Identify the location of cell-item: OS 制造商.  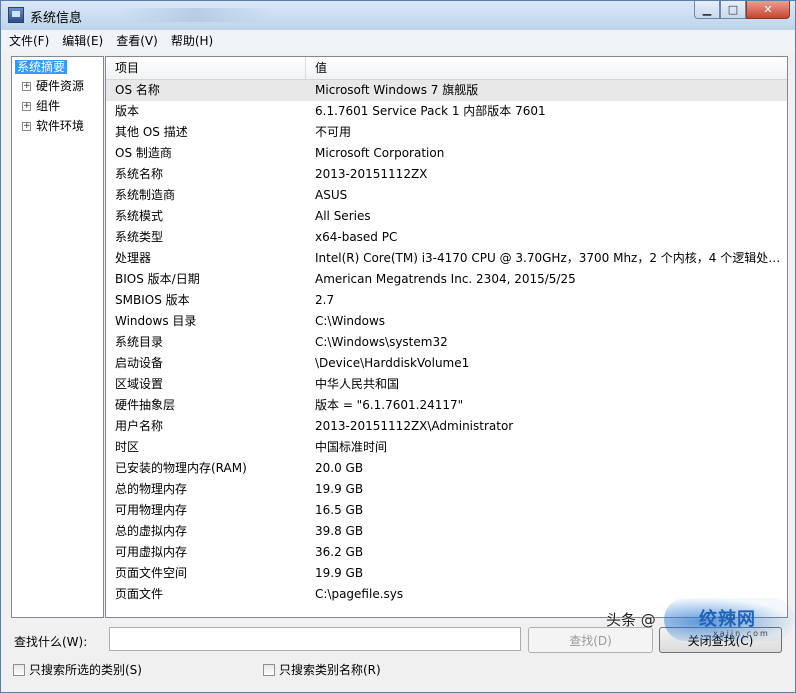
(143, 153).